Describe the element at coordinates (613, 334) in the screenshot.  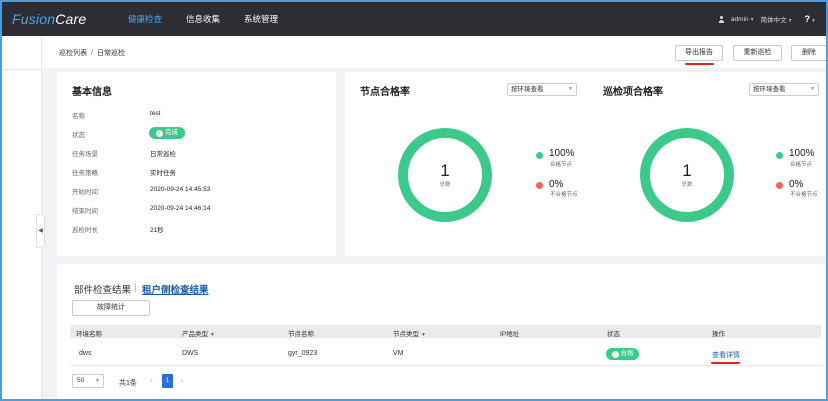
I see `column-header-status: 状态` at that location.